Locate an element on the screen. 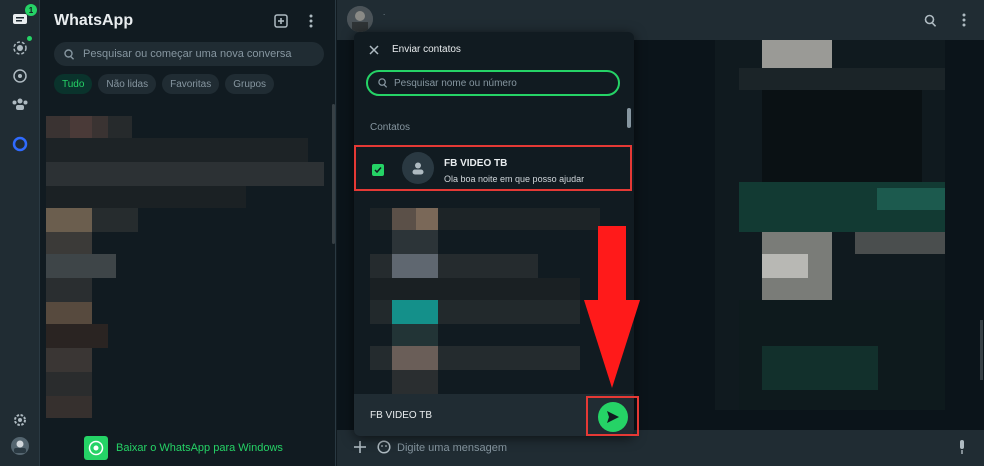 This screenshot has width=984, height=466. dialog-header: Enviar contatos is located at coordinates (494, 50).